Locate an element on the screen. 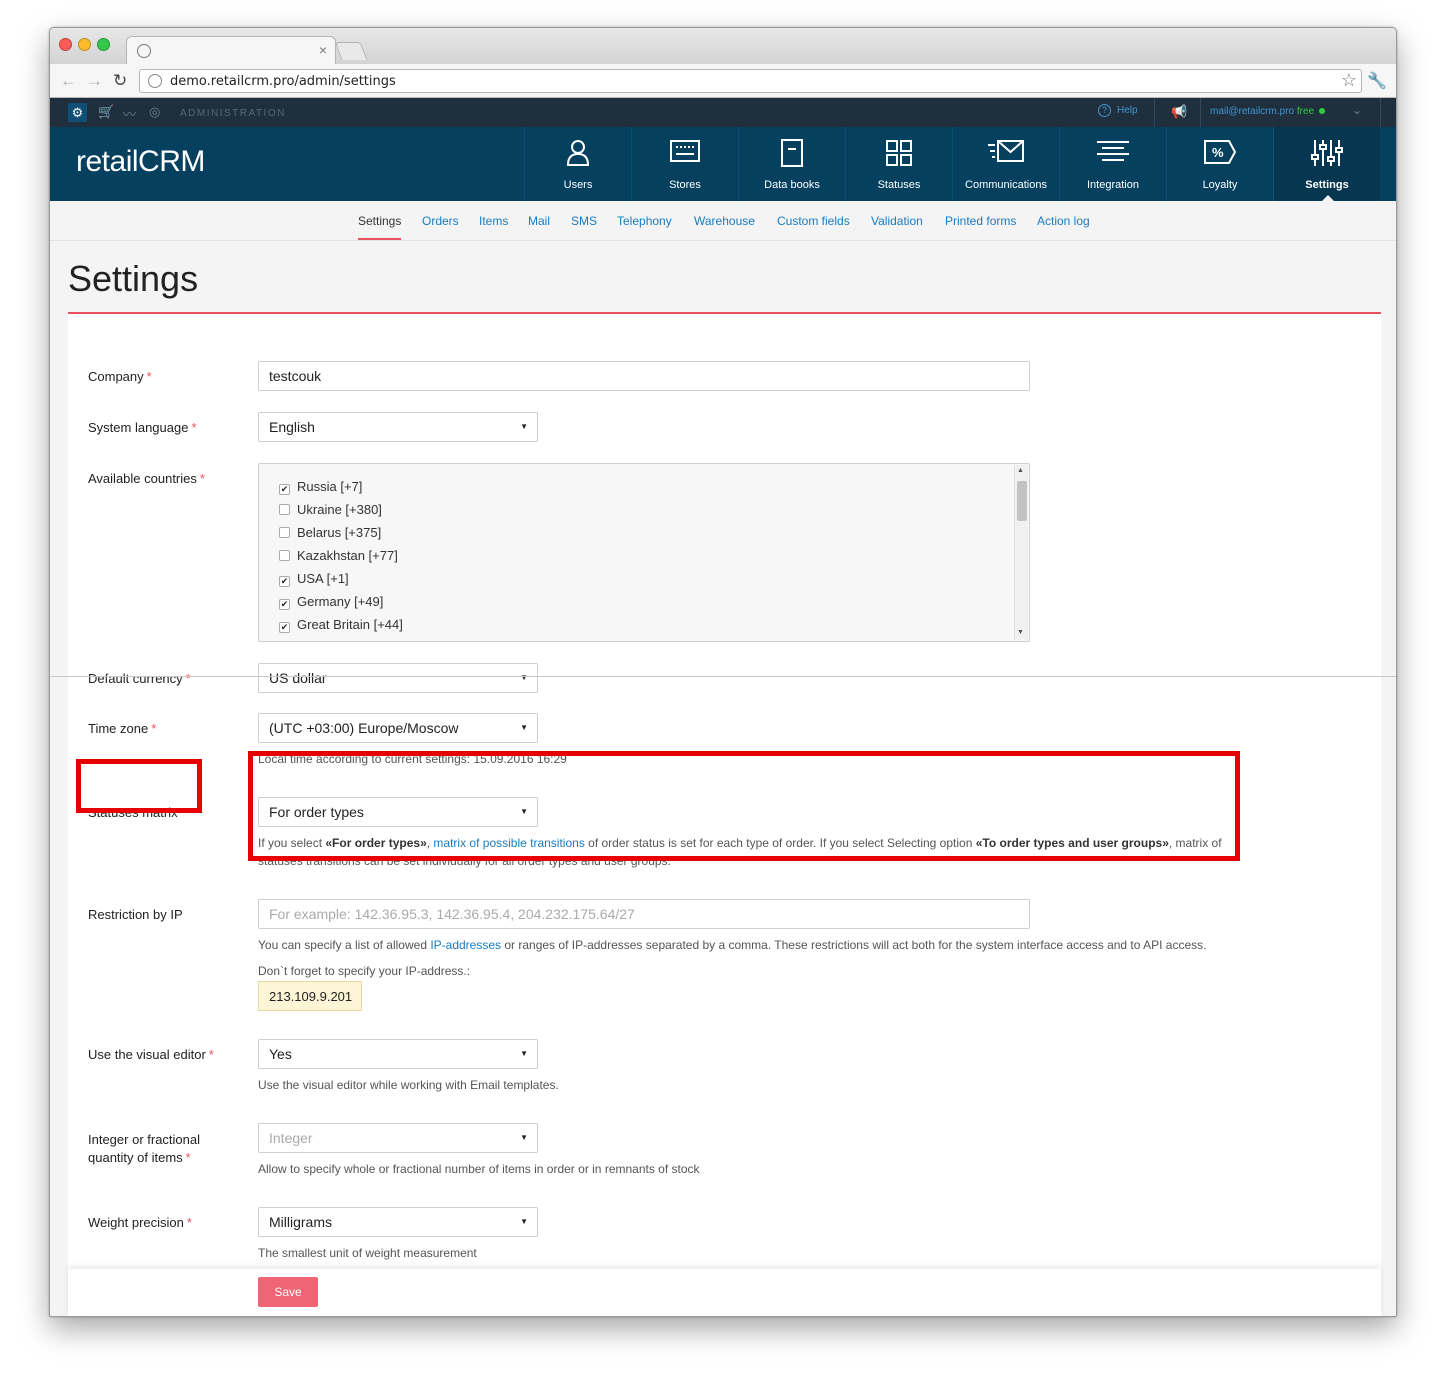 The height and width of the screenshot is (1388, 1446). nav-item-stores: Stores is located at coordinates (684, 164).